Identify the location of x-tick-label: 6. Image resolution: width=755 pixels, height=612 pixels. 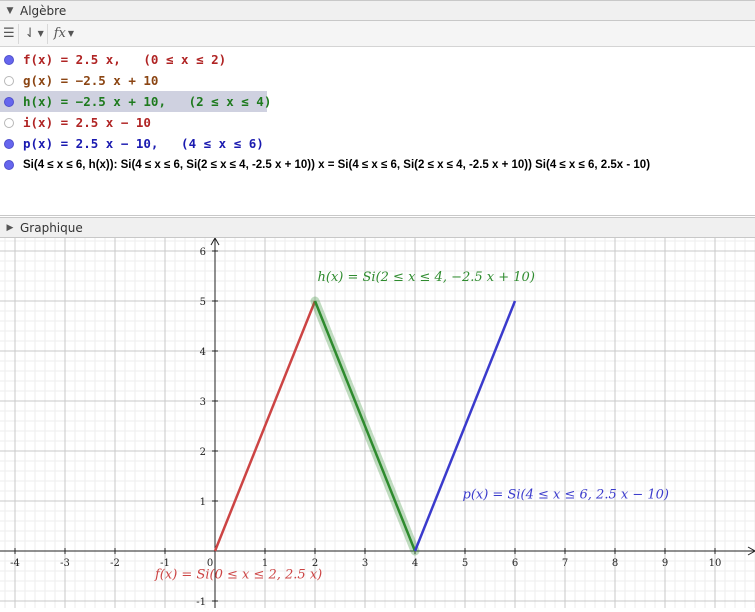
(515, 563).